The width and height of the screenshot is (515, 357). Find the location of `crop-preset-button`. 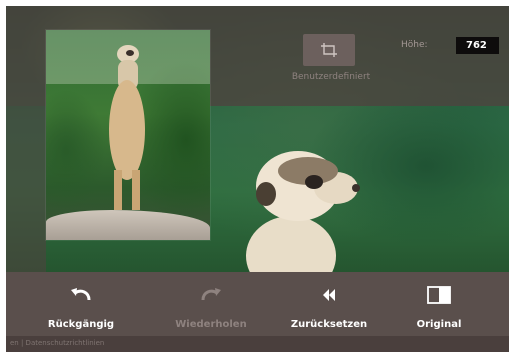

crop-preset-button is located at coordinates (329, 50).